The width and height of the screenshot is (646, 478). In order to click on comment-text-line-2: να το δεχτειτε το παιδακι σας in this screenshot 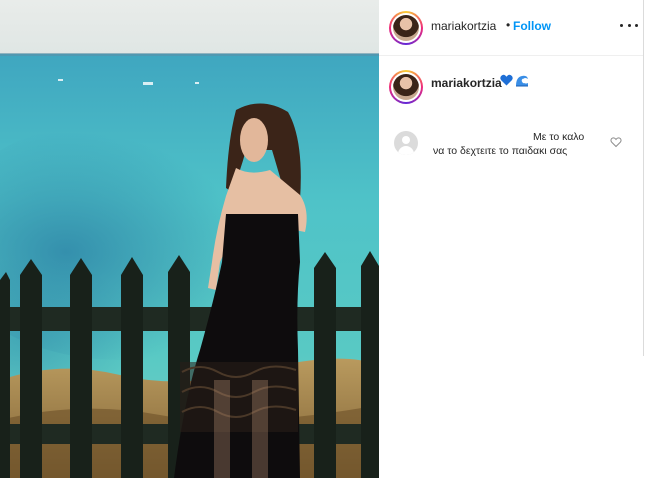, I will do `click(500, 151)`.